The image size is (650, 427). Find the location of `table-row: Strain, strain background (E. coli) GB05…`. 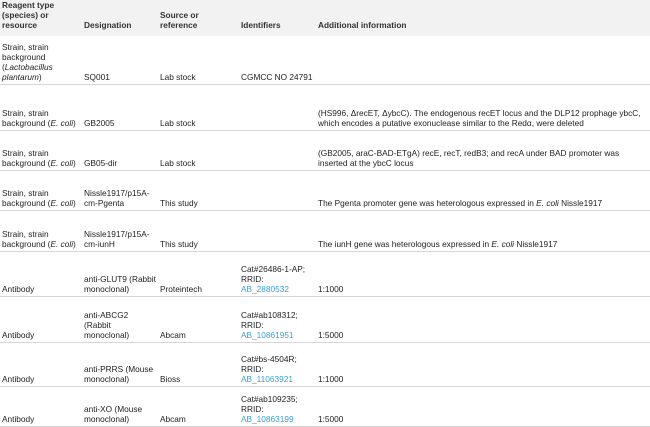

table-row: Strain, strain background (E. coli) GB05… is located at coordinates (325, 150).